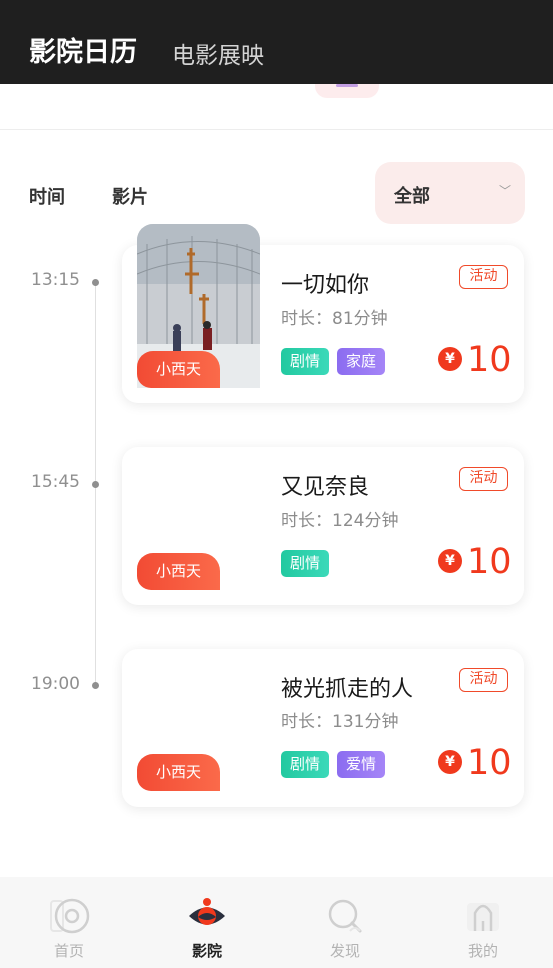 The width and height of the screenshot is (553, 968). What do you see at coordinates (325, 283) in the screenshot?
I see `film-title: 一切如你` at bounding box center [325, 283].